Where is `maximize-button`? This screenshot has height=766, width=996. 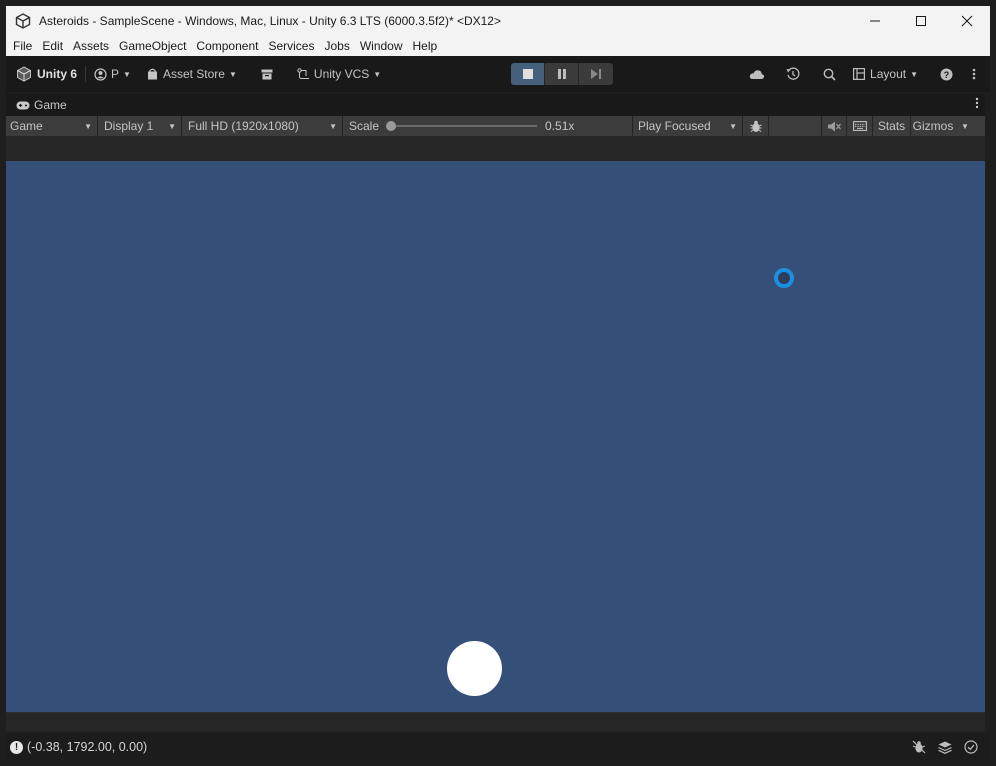
maximize-button is located at coordinates (921, 21).